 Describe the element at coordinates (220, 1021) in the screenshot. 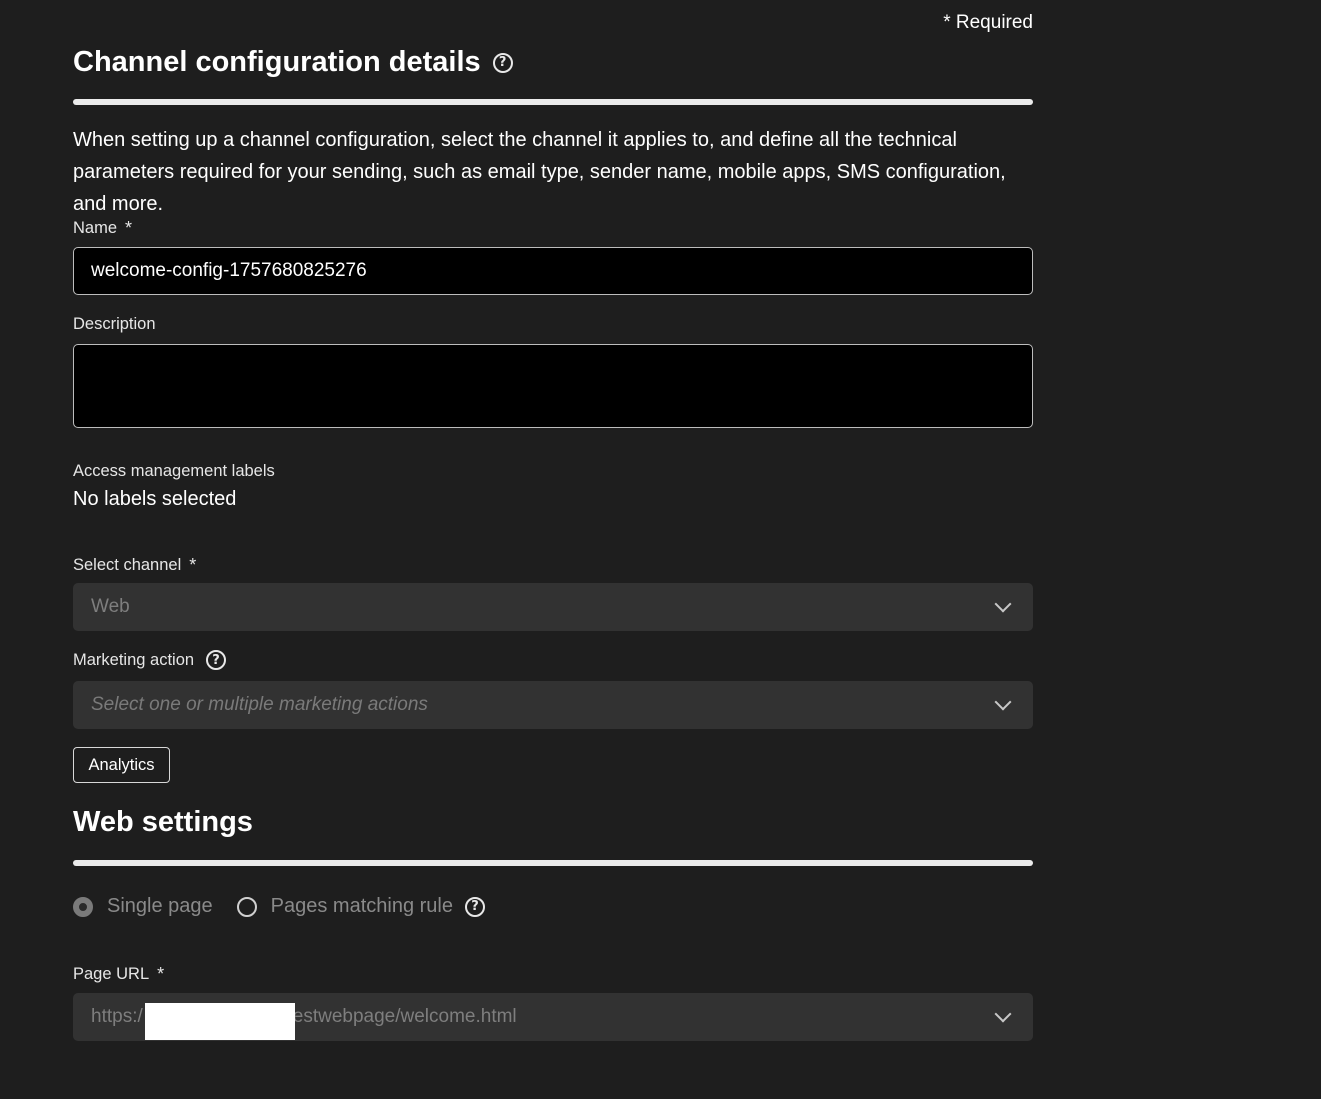

I see `redaction-box` at that location.